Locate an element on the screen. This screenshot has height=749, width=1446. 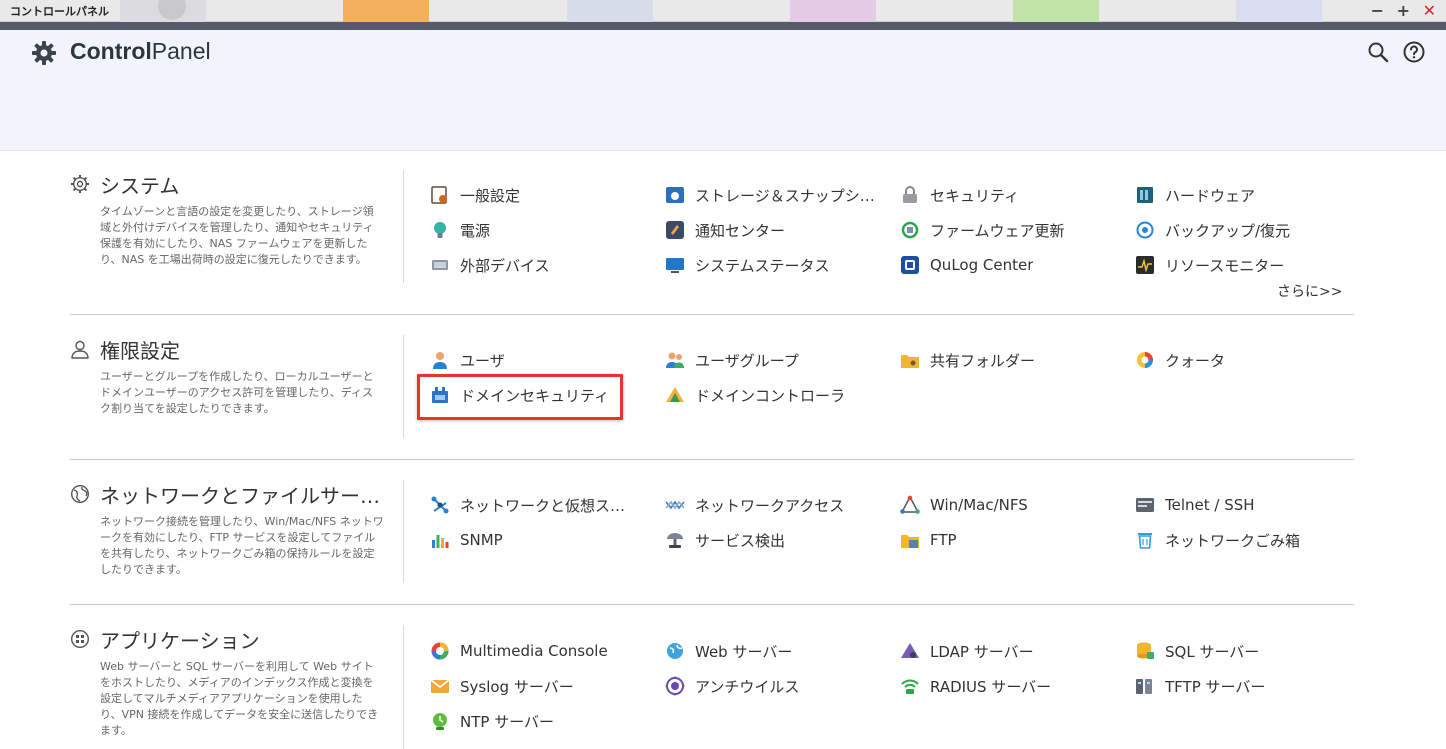
resource-monitor-icon is located at coordinates (1145, 265).